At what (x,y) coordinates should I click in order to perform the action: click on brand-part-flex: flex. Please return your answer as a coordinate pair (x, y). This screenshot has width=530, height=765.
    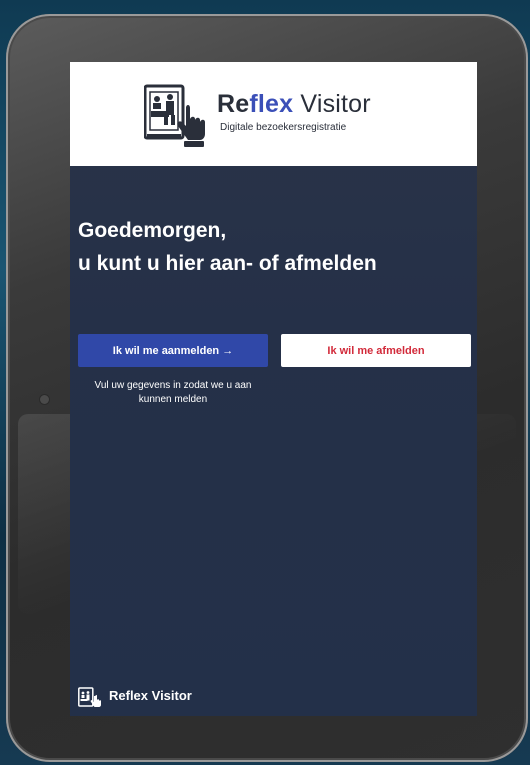
    Looking at the image, I should click on (271, 104).